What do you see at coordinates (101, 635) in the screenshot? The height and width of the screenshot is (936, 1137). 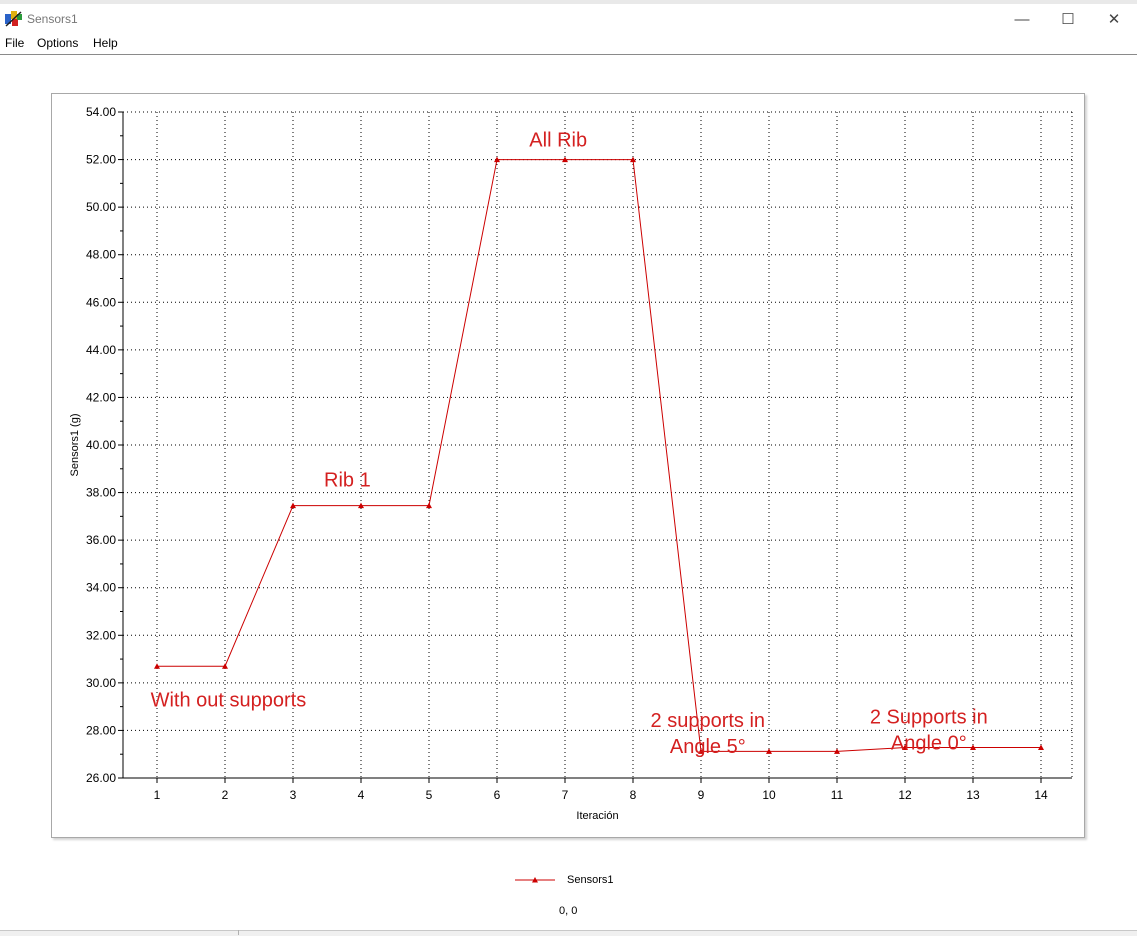 I see `y-tick-label: 32.00` at bounding box center [101, 635].